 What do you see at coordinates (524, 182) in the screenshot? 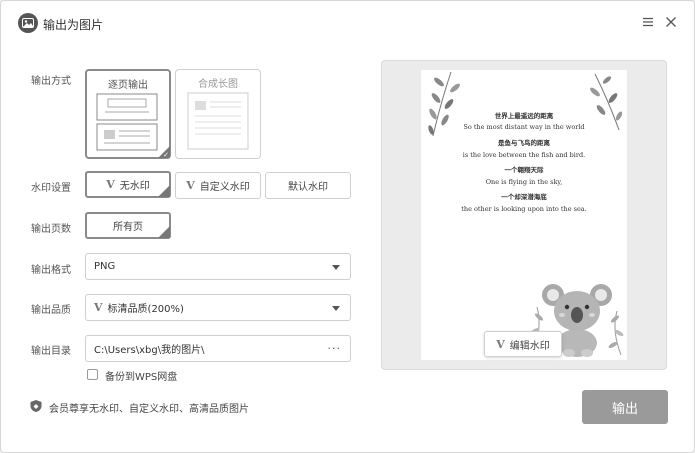
I see `preview-text-line: One is flying in the sky,` at bounding box center [524, 182].